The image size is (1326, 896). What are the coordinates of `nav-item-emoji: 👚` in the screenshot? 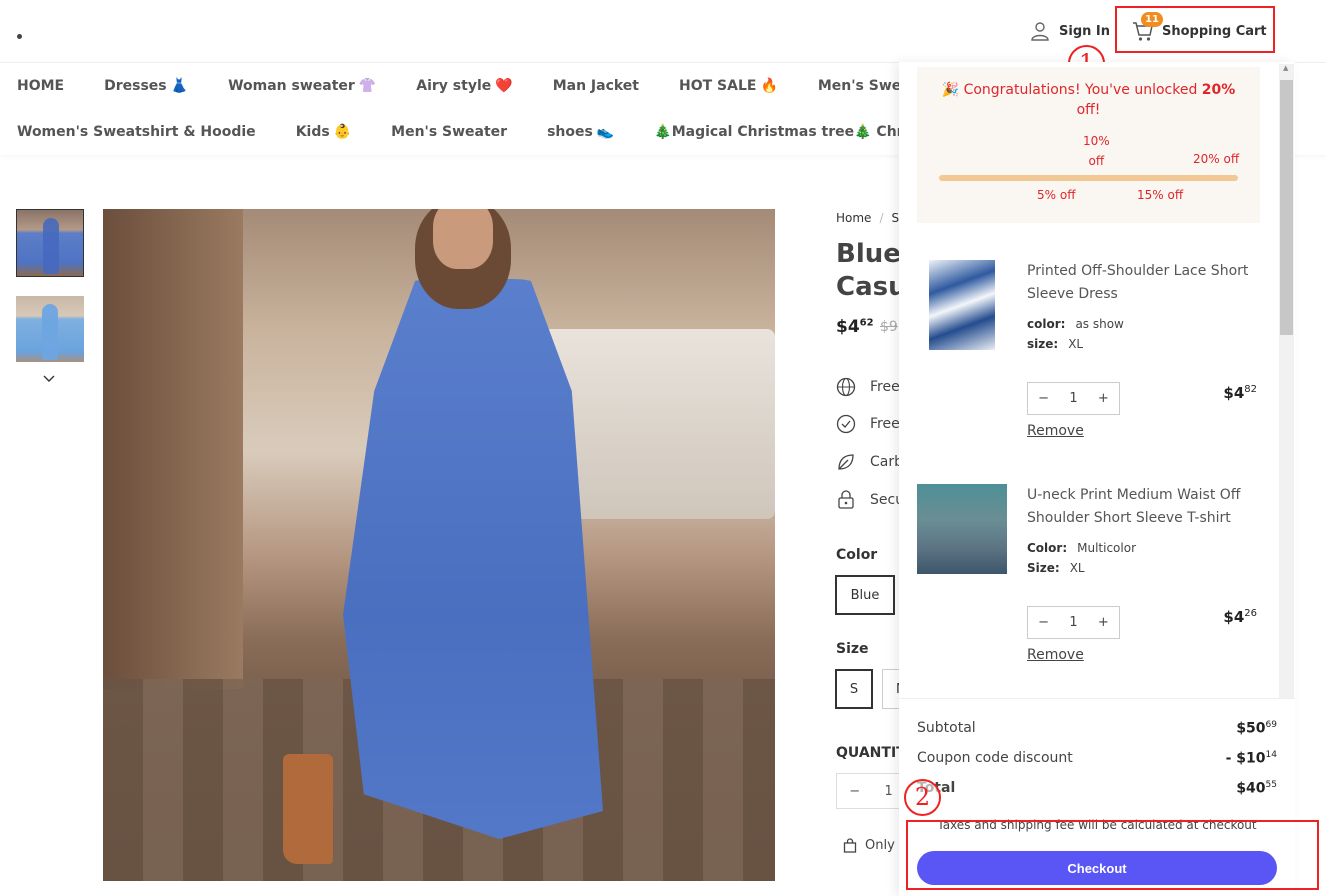 It's located at (367, 86).